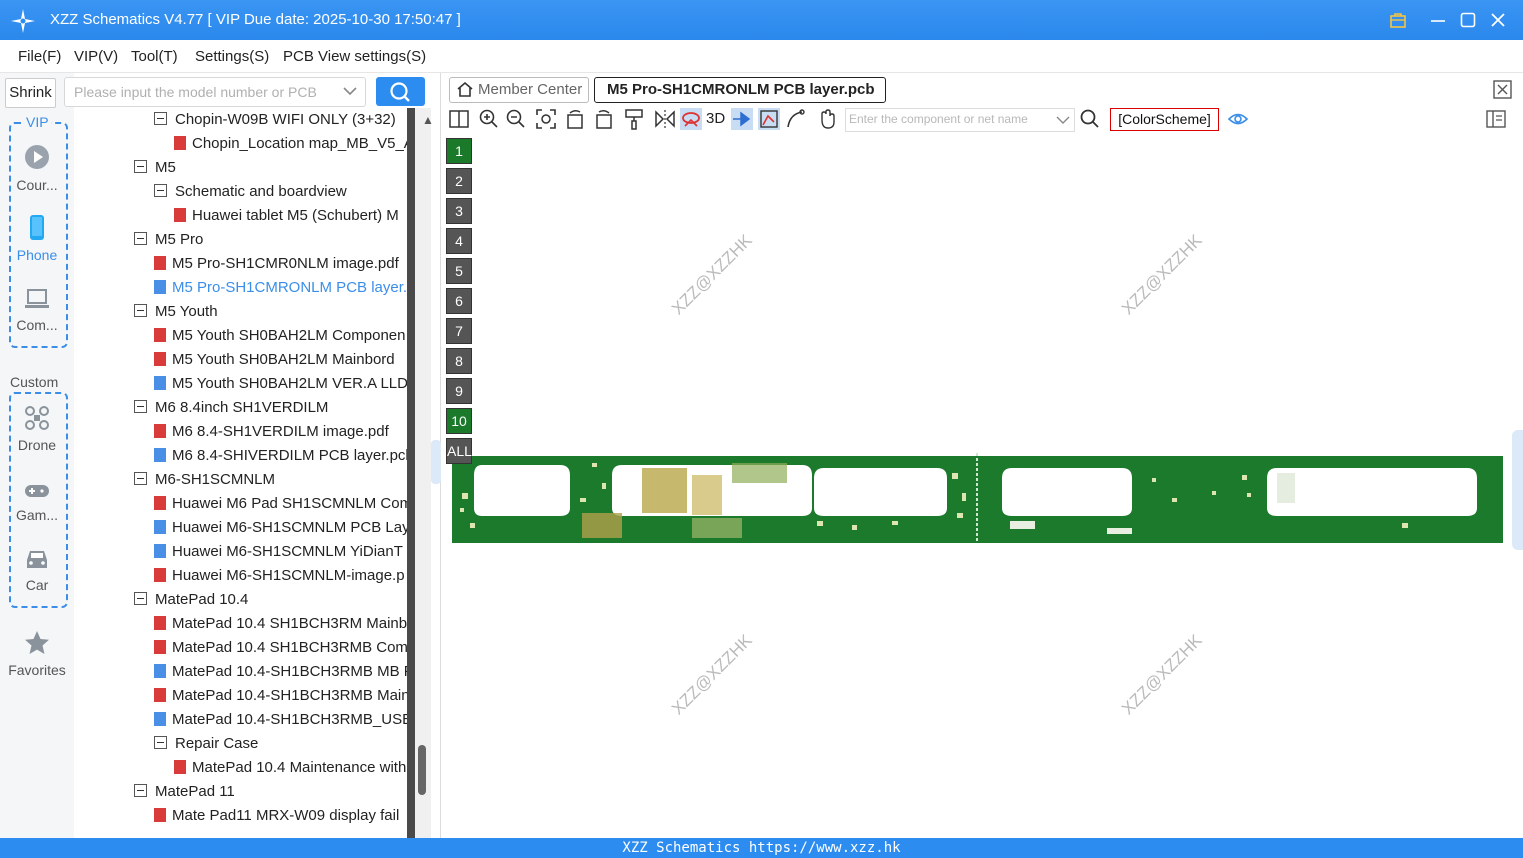 The width and height of the screenshot is (1523, 858). I want to click on laptop-icon, so click(37, 299).